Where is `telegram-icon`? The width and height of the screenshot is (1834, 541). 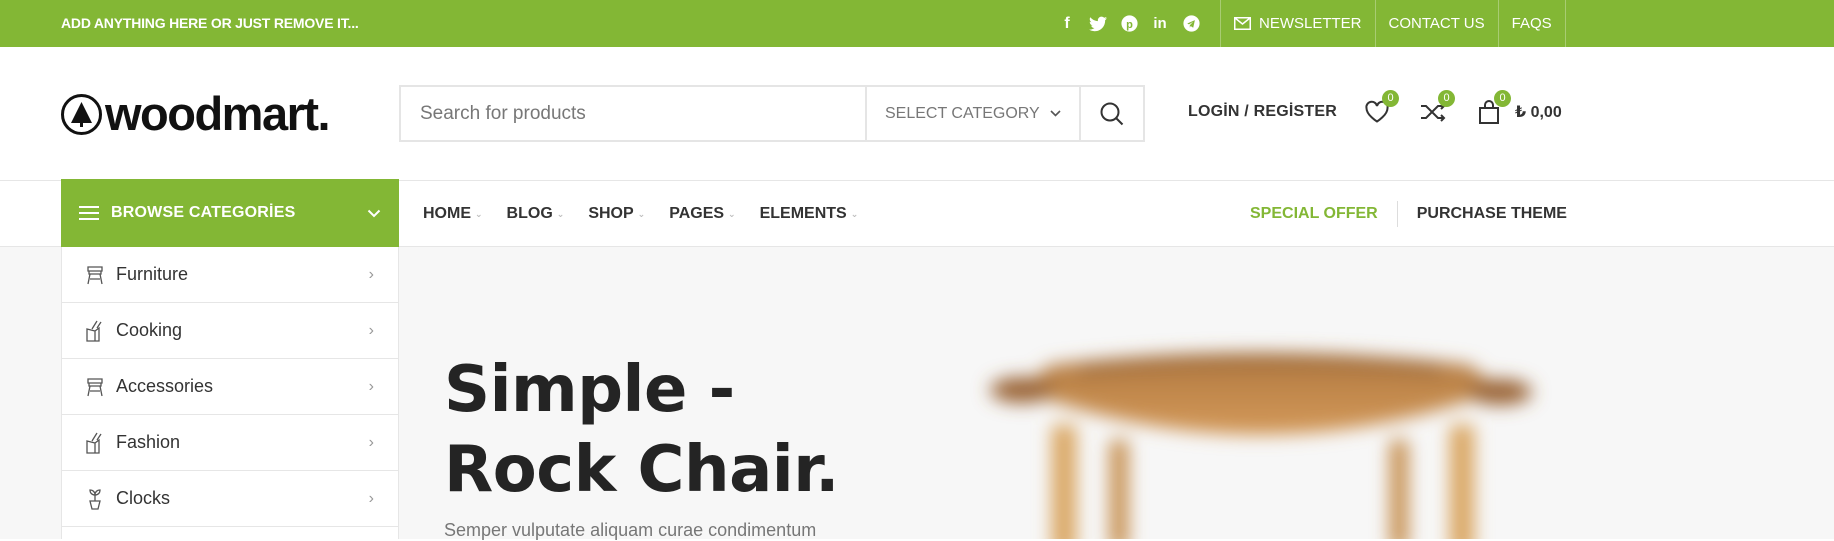 telegram-icon is located at coordinates (1191, 24).